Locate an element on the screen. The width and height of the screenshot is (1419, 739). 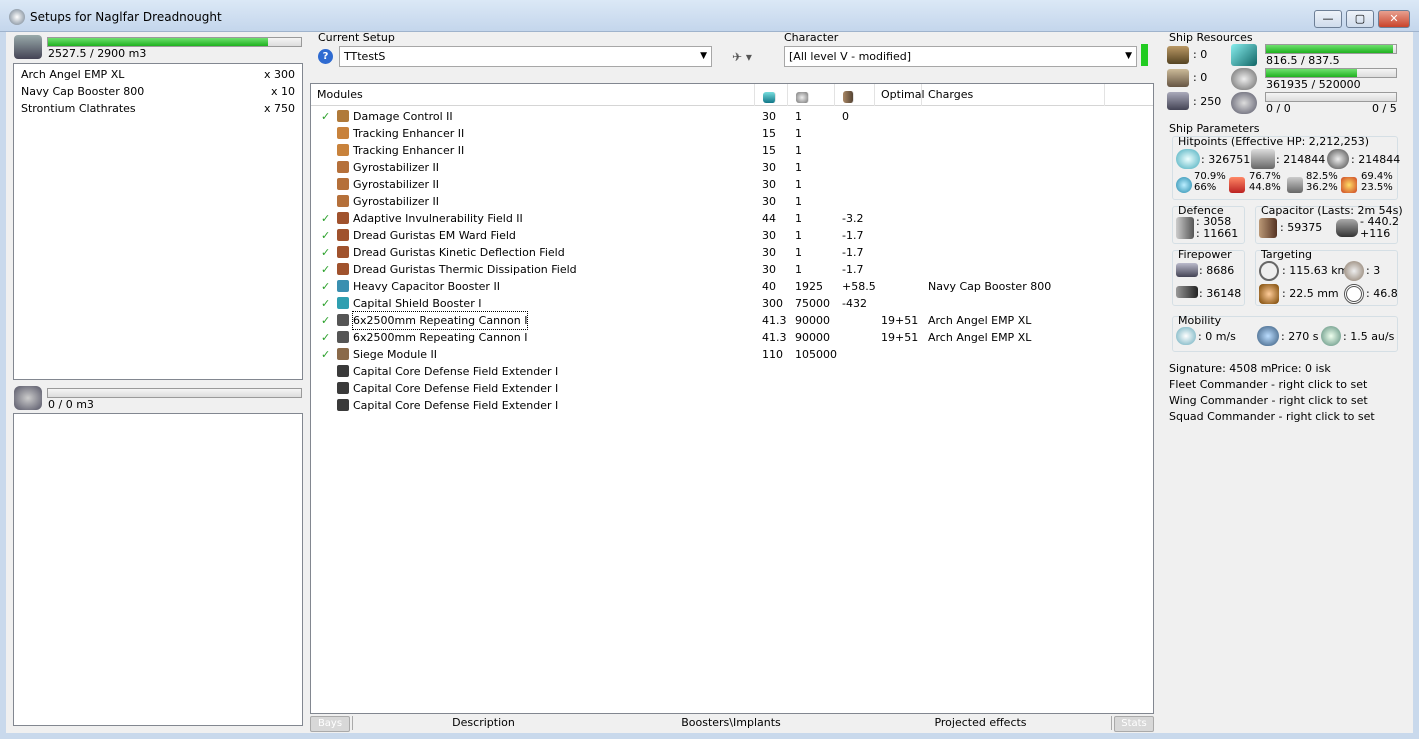
squad-commander: Squad Commander - right click to set is located at coordinates (1272, 416).